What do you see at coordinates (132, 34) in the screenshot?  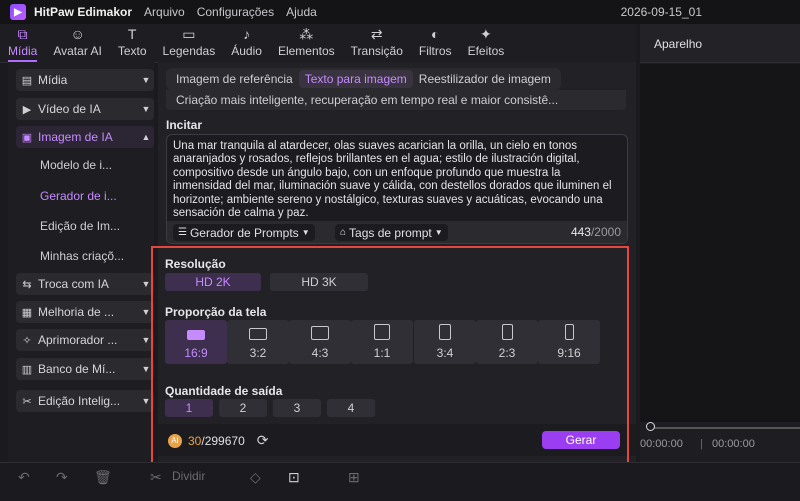 I see `text-icon: T` at bounding box center [132, 34].